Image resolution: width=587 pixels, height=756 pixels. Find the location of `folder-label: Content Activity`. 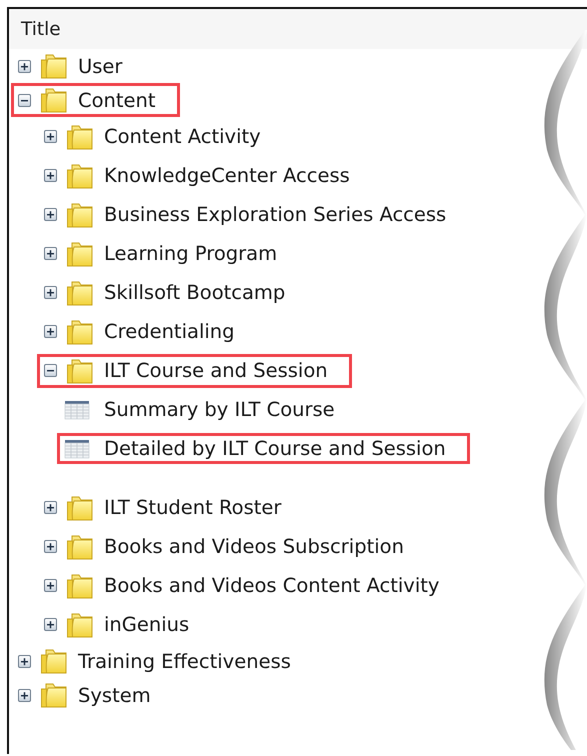

folder-label: Content Activity is located at coordinates (182, 136).